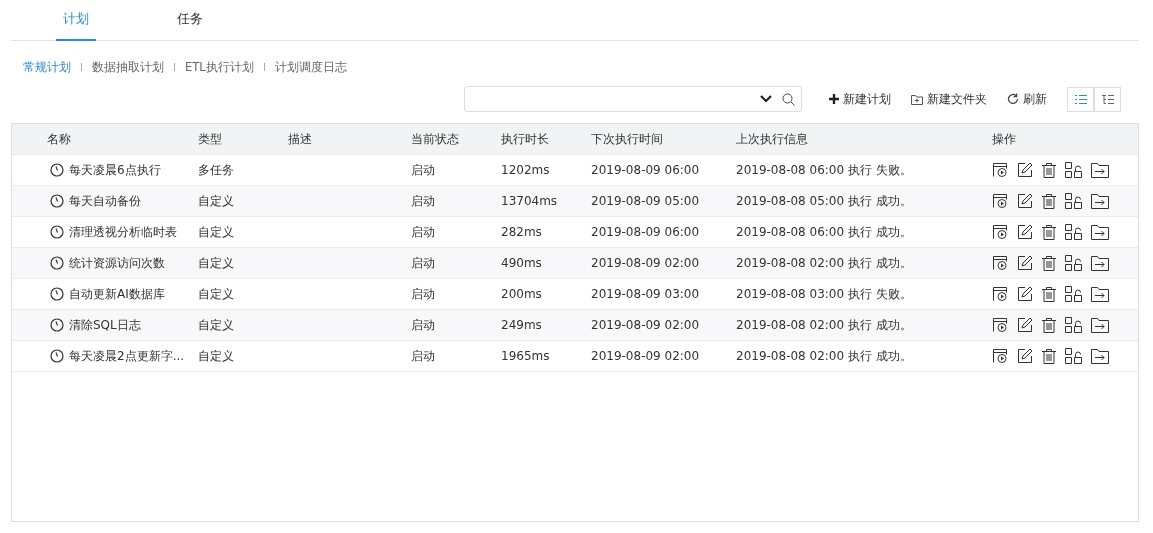  I want to click on subtab: 常规计划, so click(47, 67).